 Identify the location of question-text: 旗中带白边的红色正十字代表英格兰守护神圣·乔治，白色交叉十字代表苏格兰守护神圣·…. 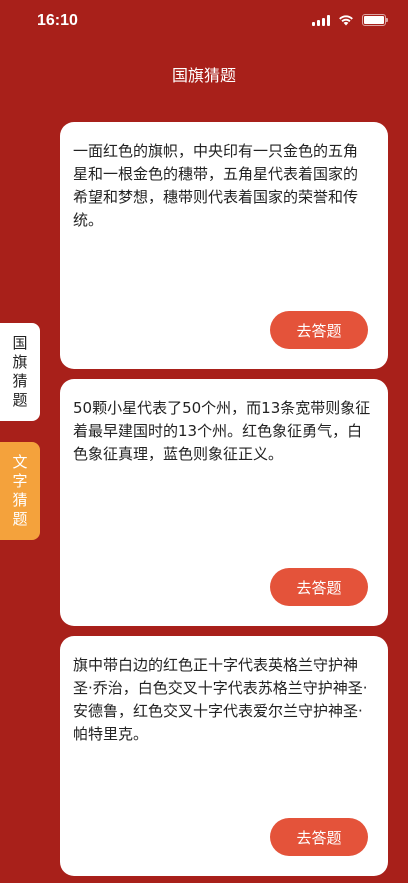
(220, 699).